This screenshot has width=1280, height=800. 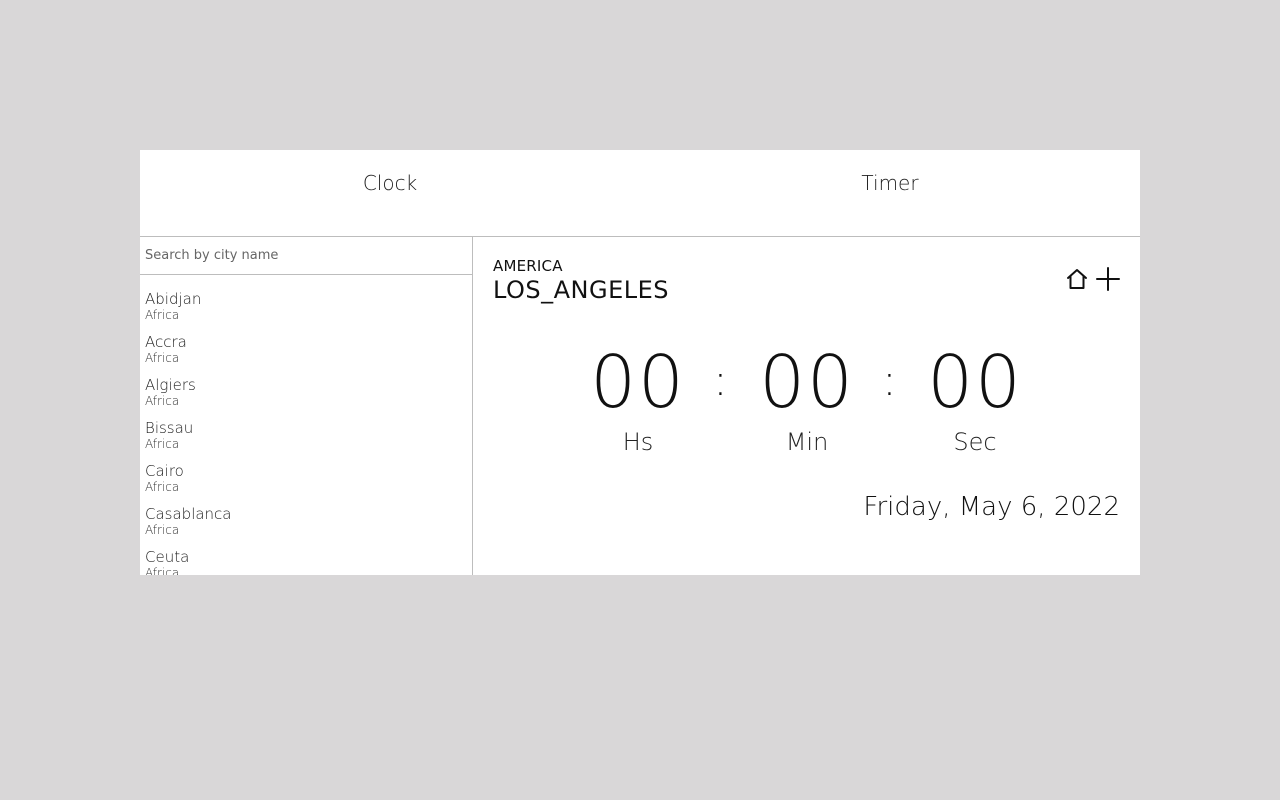 I want to click on city-name: Accra, so click(x=166, y=342).